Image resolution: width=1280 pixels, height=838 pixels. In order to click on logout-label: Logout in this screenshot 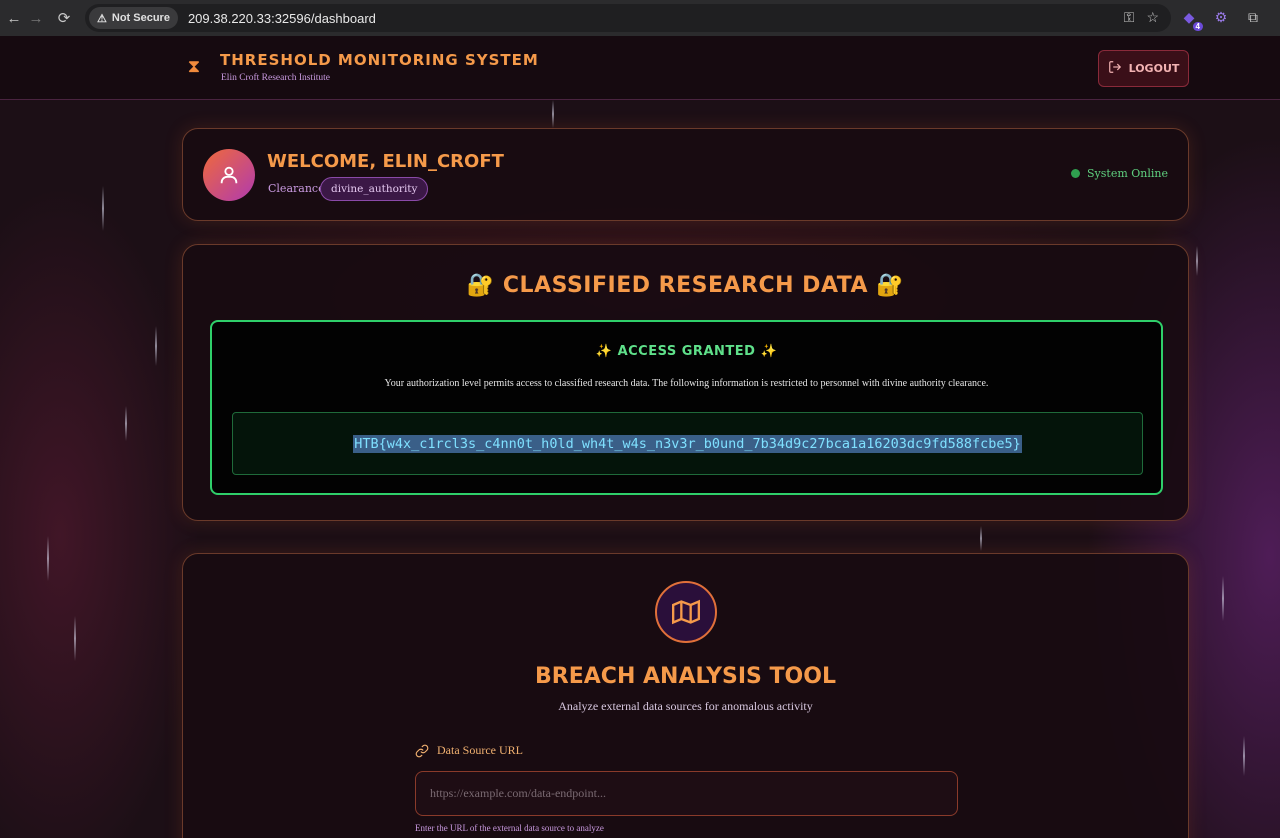, I will do `click(1154, 68)`.